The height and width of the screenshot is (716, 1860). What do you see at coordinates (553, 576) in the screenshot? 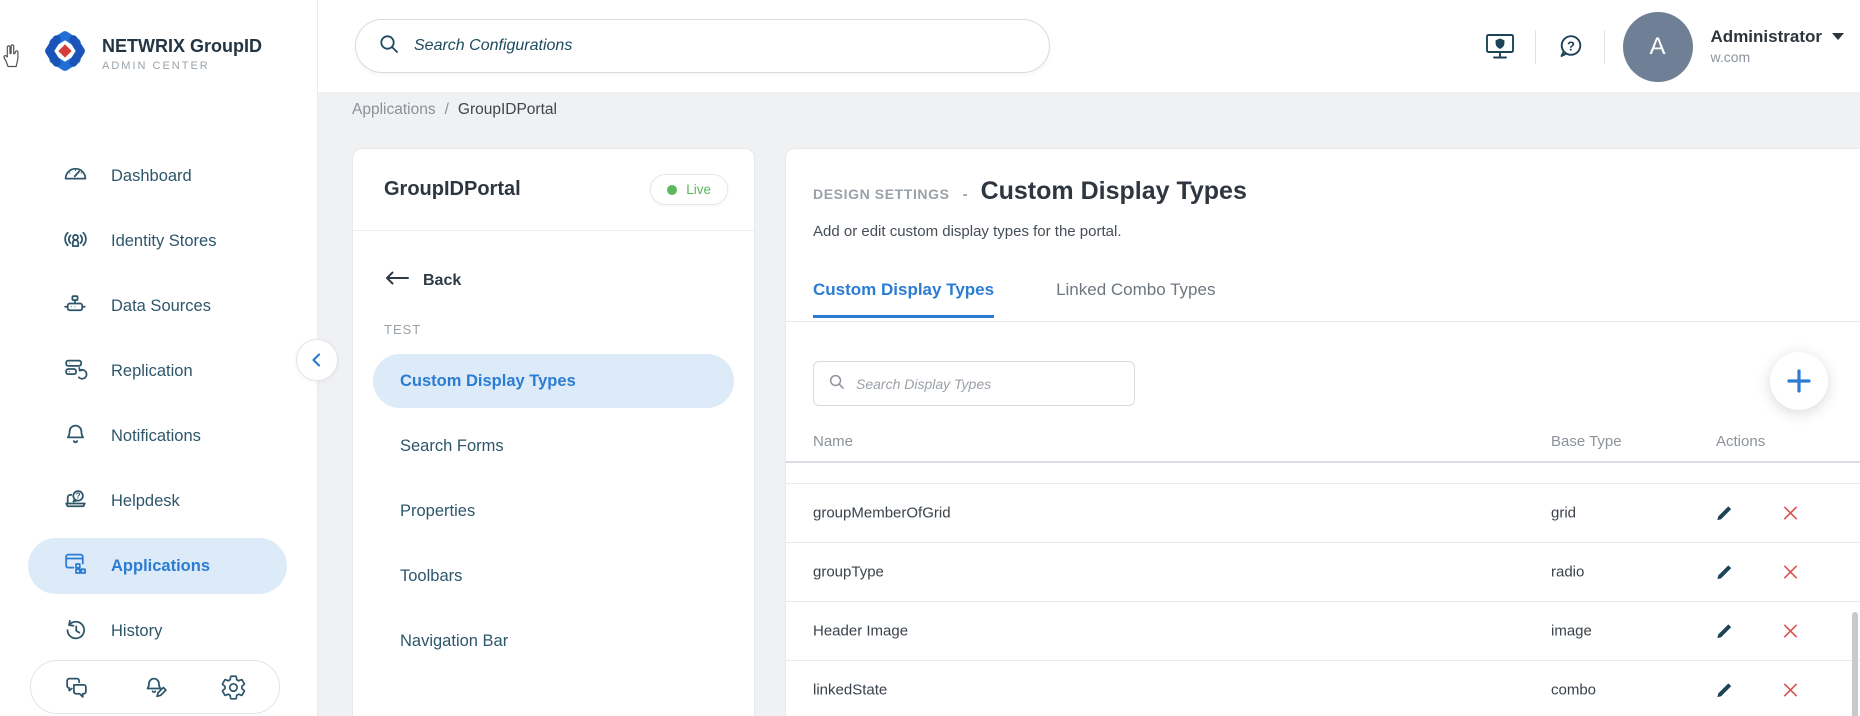
I see `menu-item-toolbars: Toolbars` at bounding box center [553, 576].